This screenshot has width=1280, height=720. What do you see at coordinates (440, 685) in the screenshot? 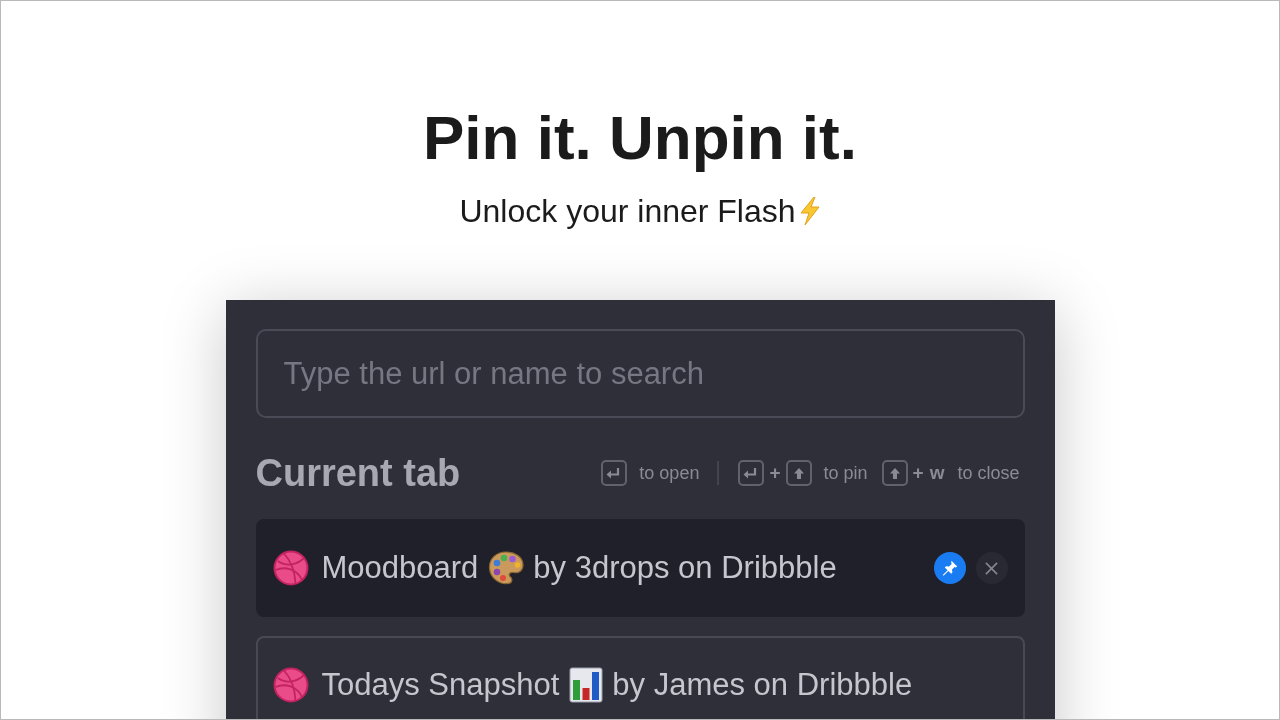
I see `tab-title: Todays Snapshot` at bounding box center [440, 685].